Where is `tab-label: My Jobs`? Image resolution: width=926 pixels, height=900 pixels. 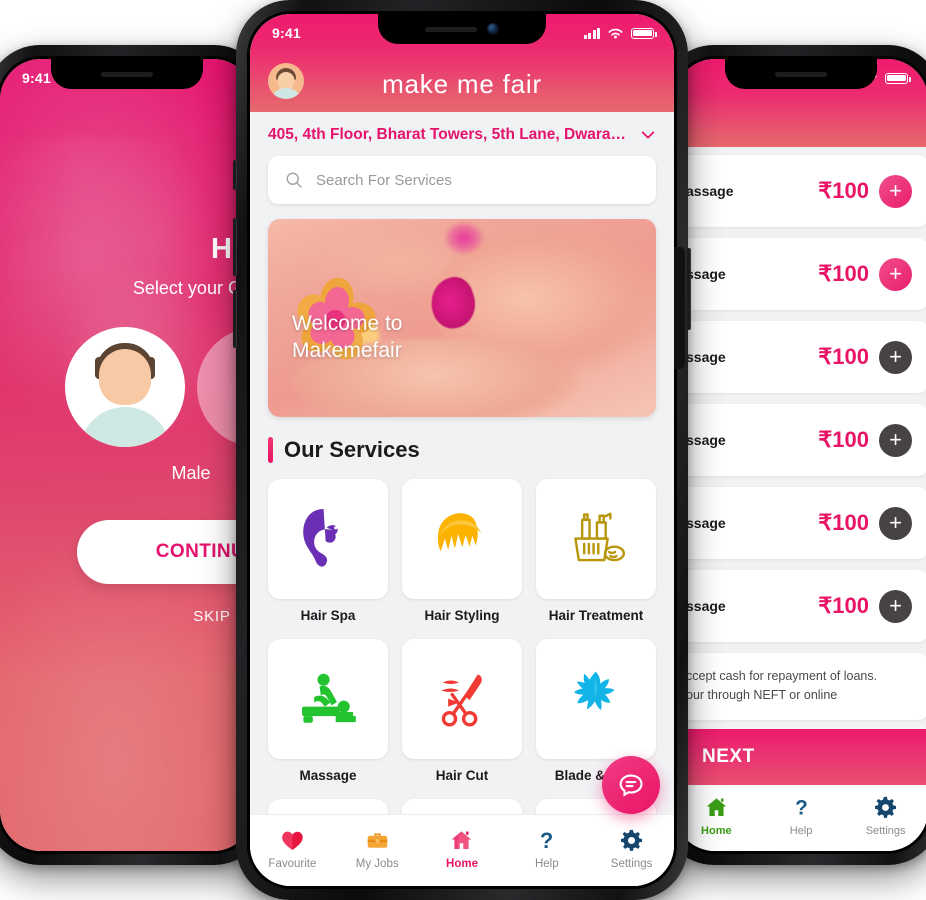 tab-label: My Jobs is located at coordinates (377, 863).